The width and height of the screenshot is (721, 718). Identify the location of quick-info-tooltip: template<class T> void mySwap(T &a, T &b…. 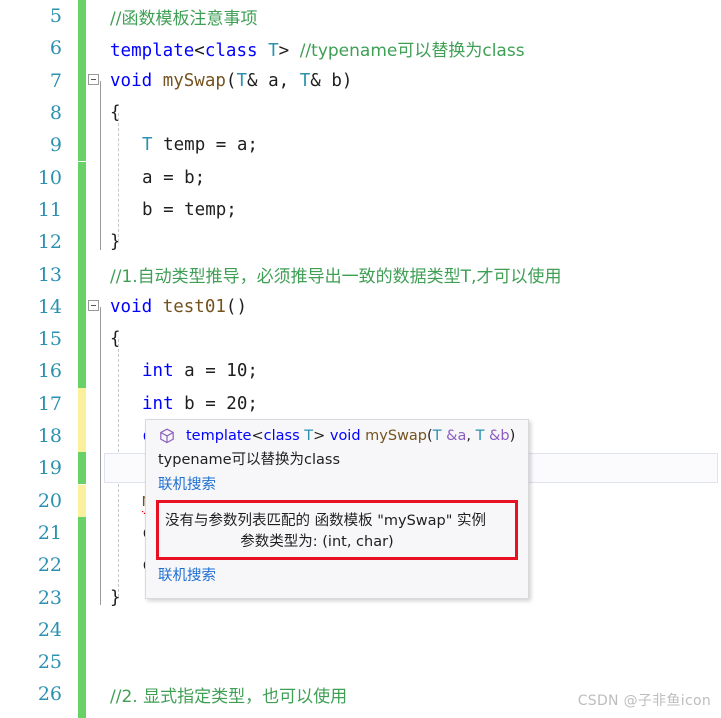
(337, 509).